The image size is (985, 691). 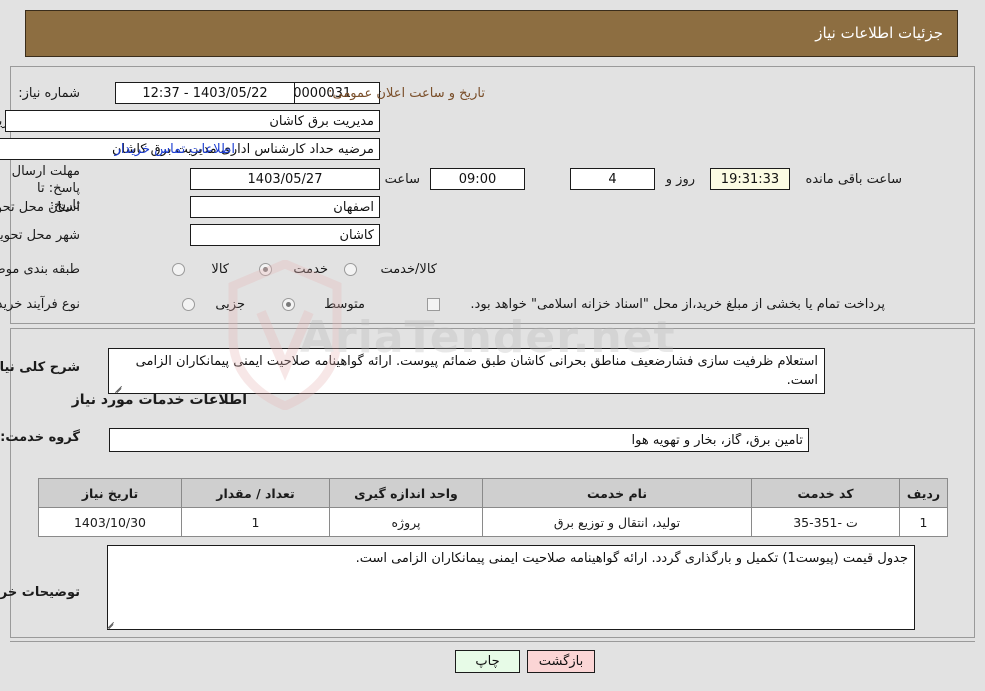 What do you see at coordinates (40, 207) in the screenshot?
I see `province-label: استان محل تحویل:` at bounding box center [40, 207].